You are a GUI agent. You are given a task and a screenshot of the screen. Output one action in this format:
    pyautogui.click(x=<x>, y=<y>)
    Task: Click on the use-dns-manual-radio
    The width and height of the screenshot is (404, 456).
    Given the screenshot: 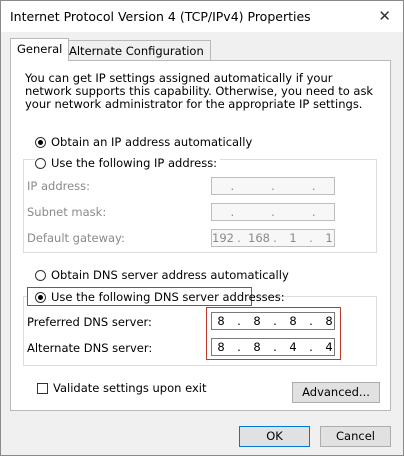 What is the action you would take?
    pyautogui.click(x=40, y=297)
    